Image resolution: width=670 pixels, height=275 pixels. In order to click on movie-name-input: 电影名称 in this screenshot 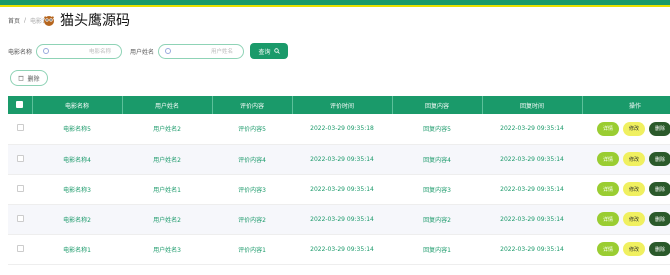, I will do `click(79, 51)`.